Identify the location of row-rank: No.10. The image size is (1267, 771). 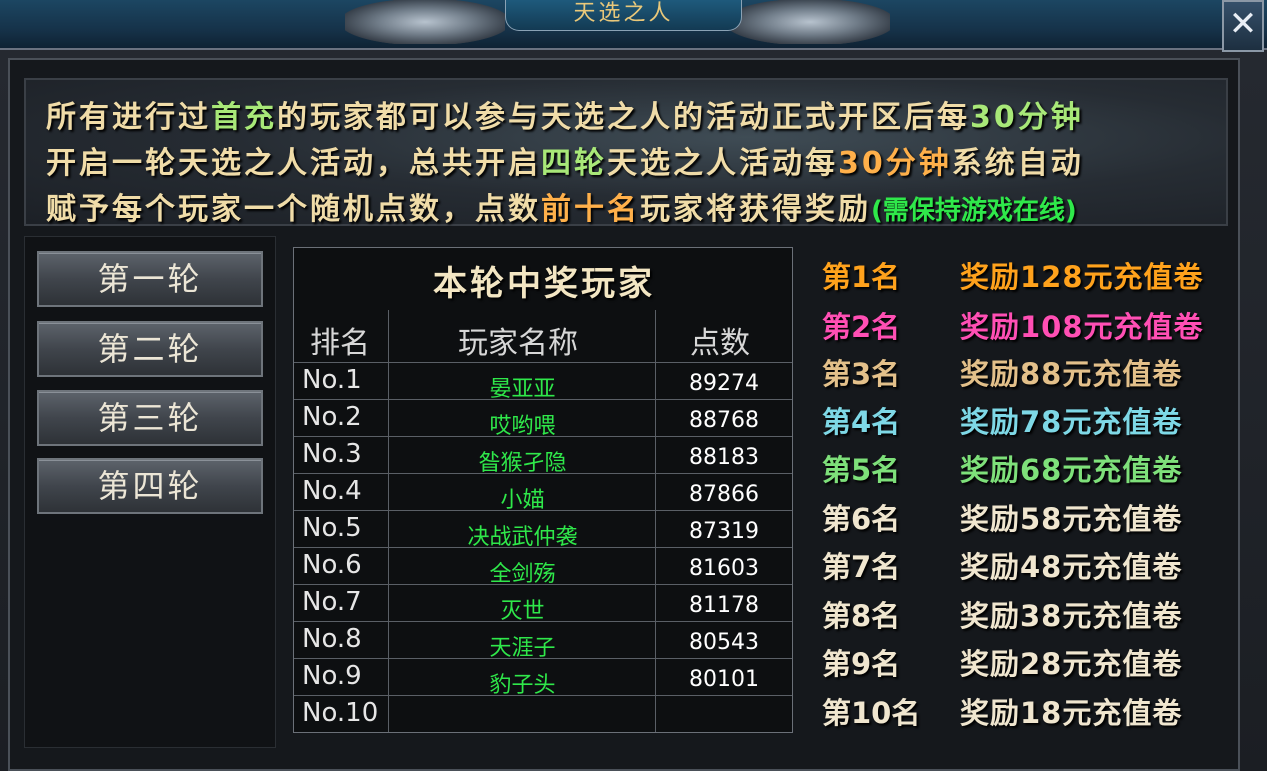
(340, 713).